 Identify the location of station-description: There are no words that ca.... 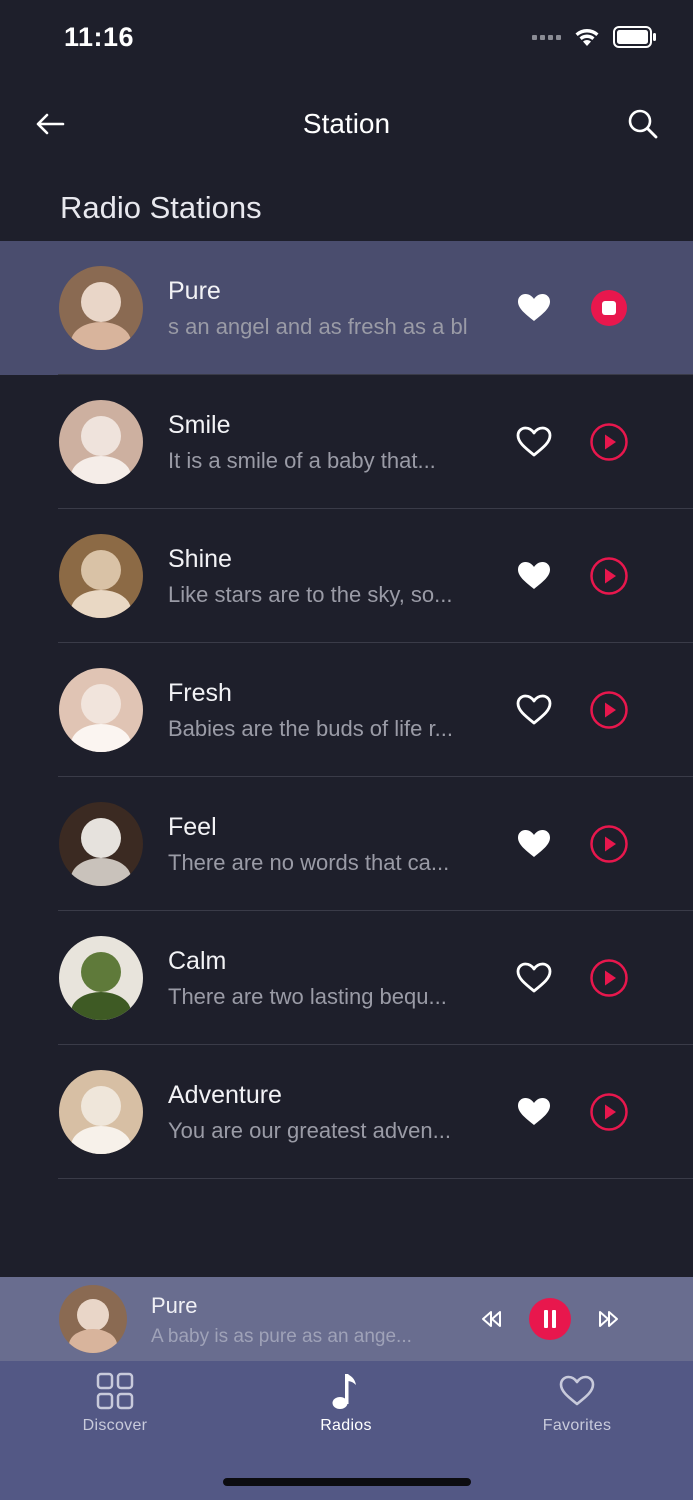
(309, 862).